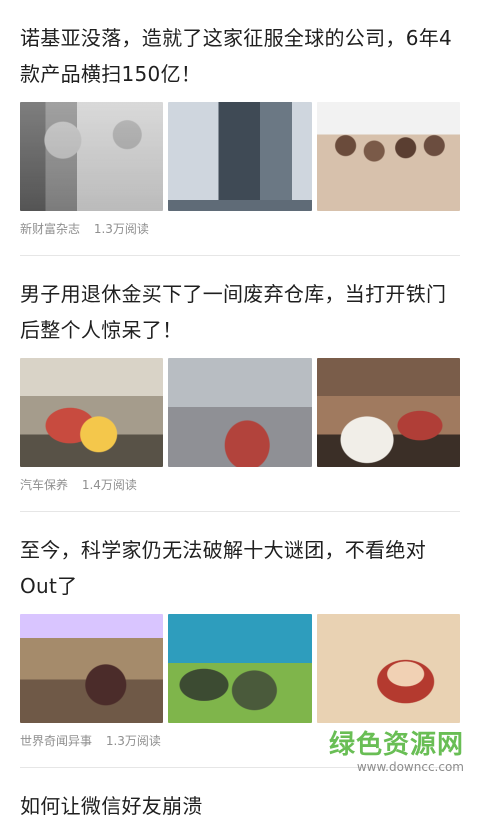 The width and height of the screenshot is (480, 824). What do you see at coordinates (44, 485) in the screenshot?
I see `article-source: 汽车保养` at bounding box center [44, 485].